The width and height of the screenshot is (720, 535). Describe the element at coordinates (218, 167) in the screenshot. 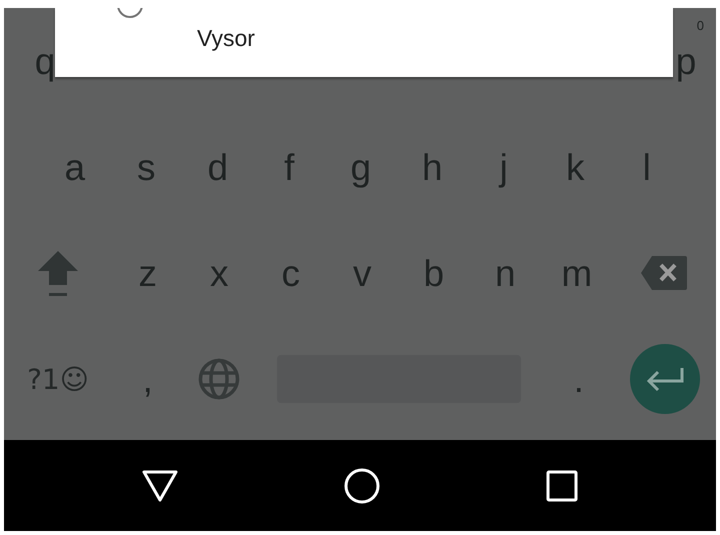

I see `key: d` at that location.